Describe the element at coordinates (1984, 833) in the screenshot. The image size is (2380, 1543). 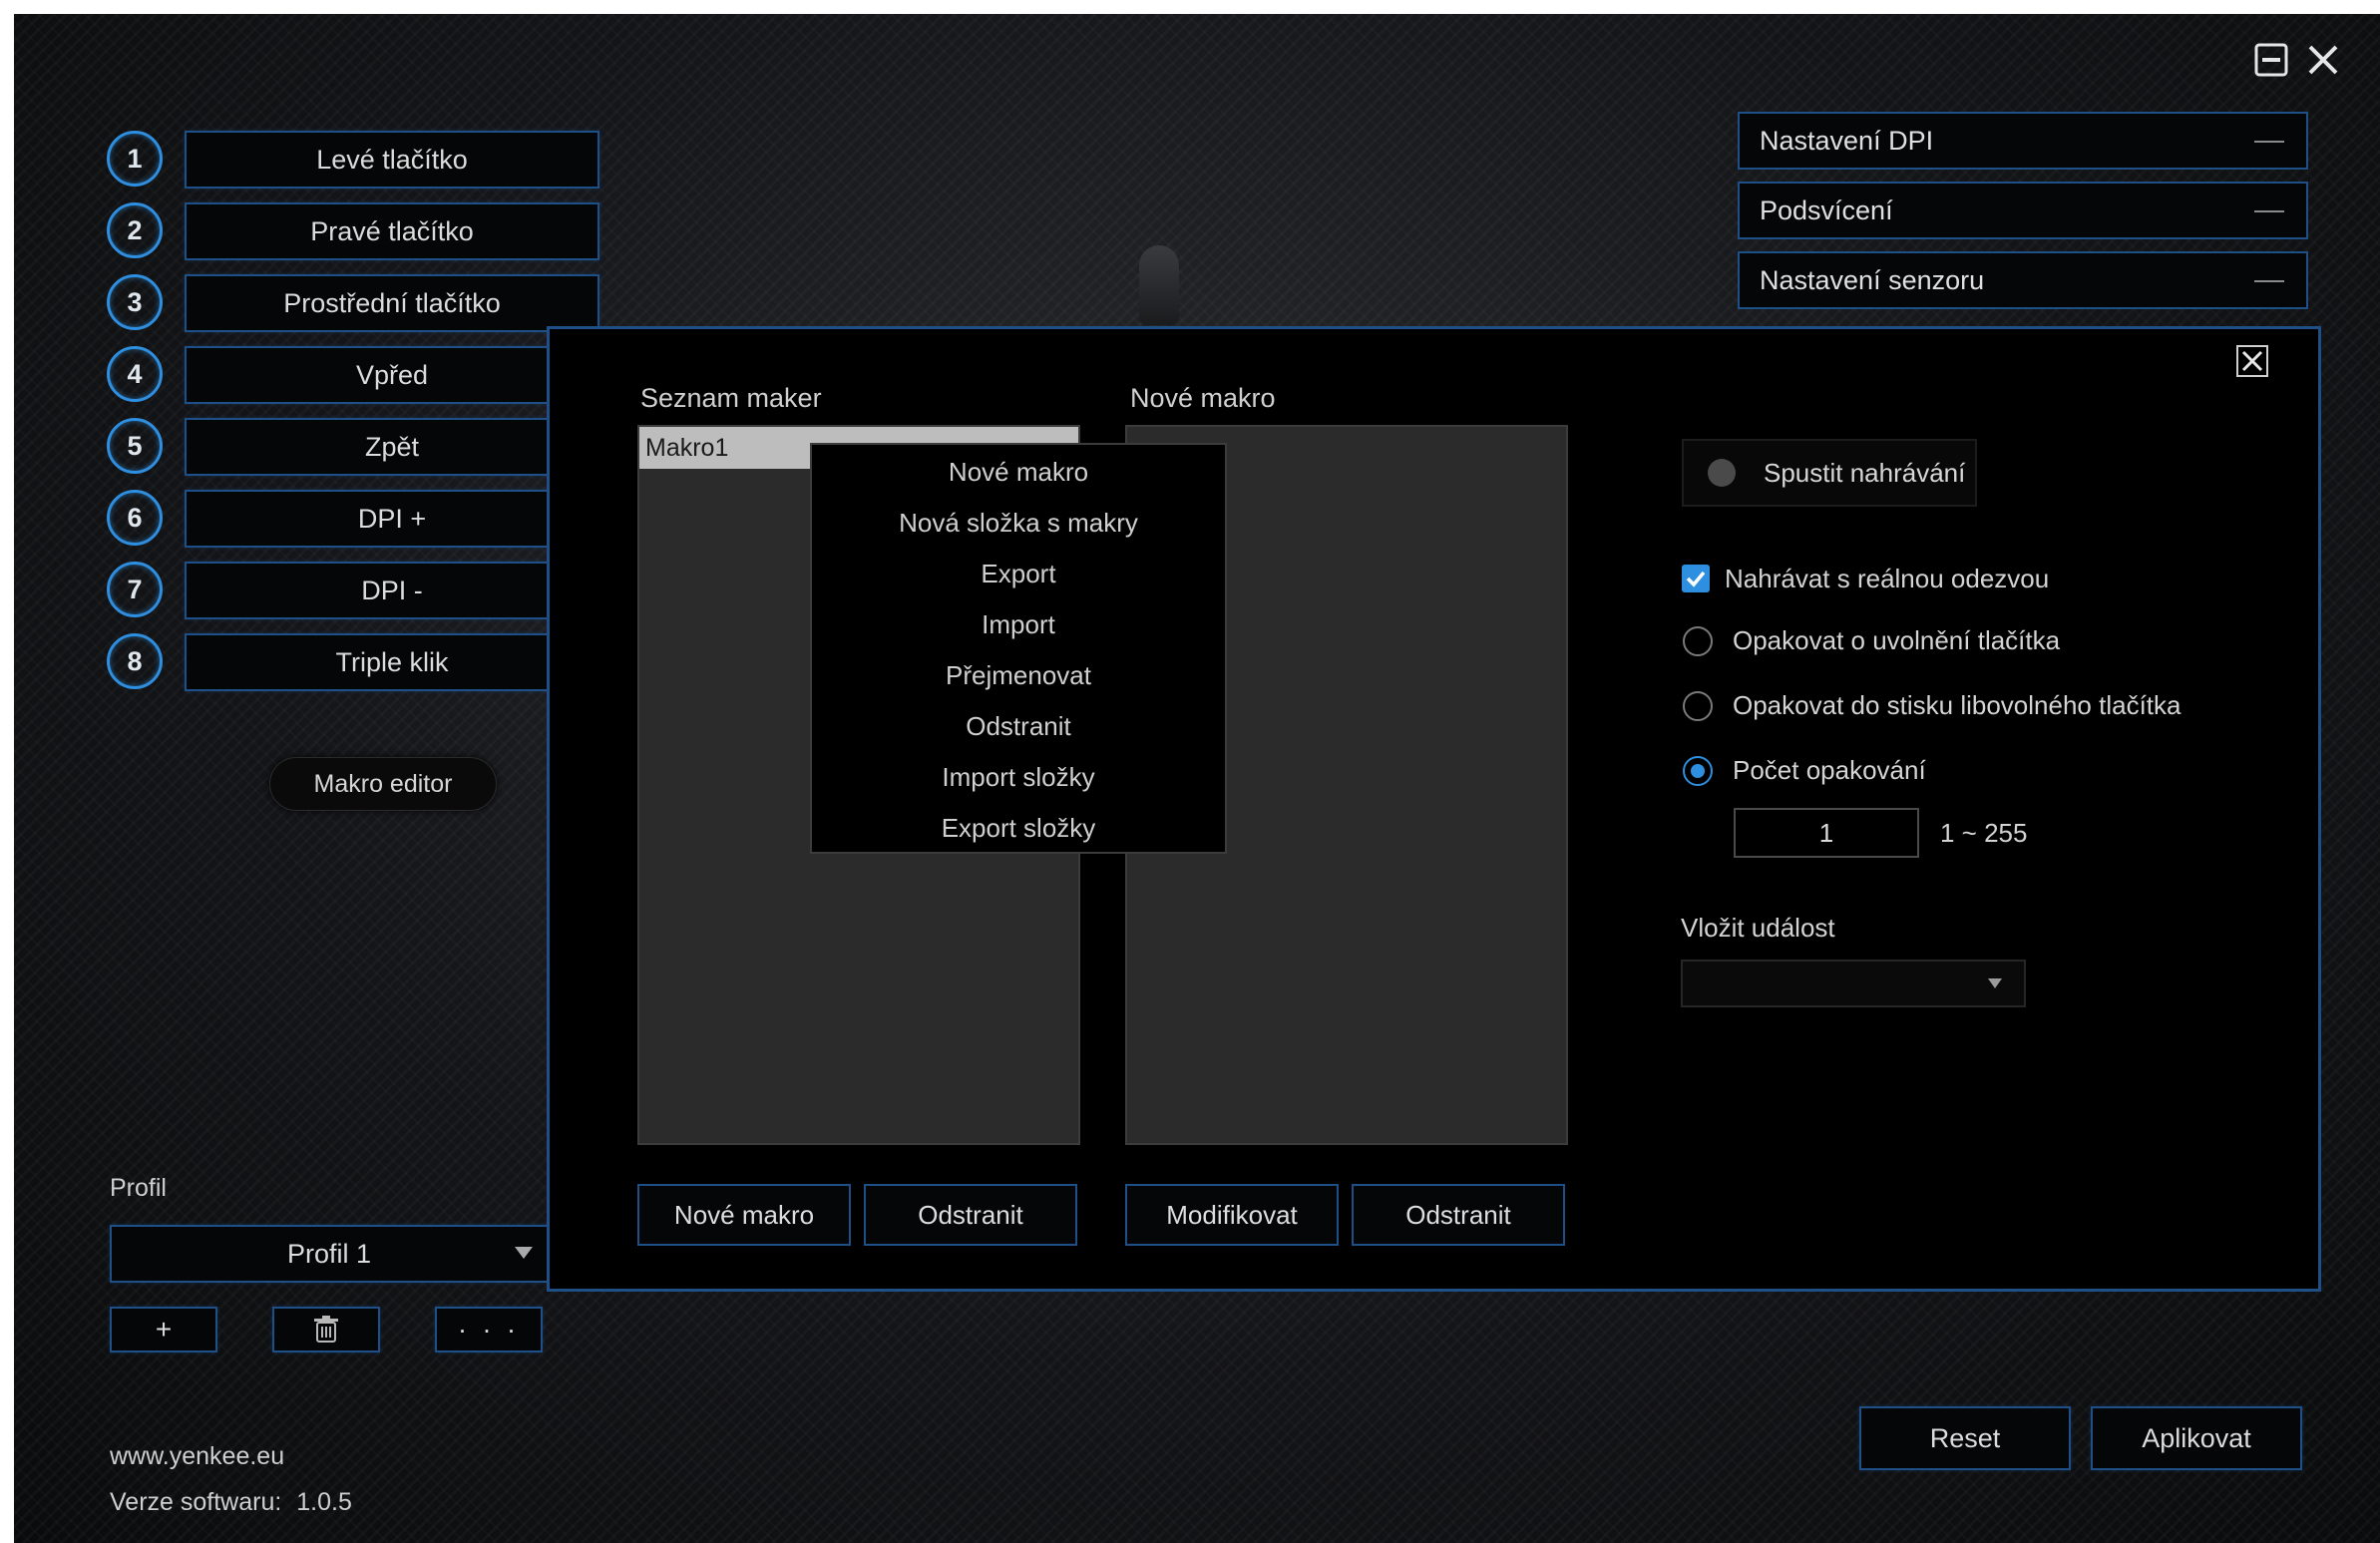
I see `repeat-range-label: 1 ~ 255` at that location.